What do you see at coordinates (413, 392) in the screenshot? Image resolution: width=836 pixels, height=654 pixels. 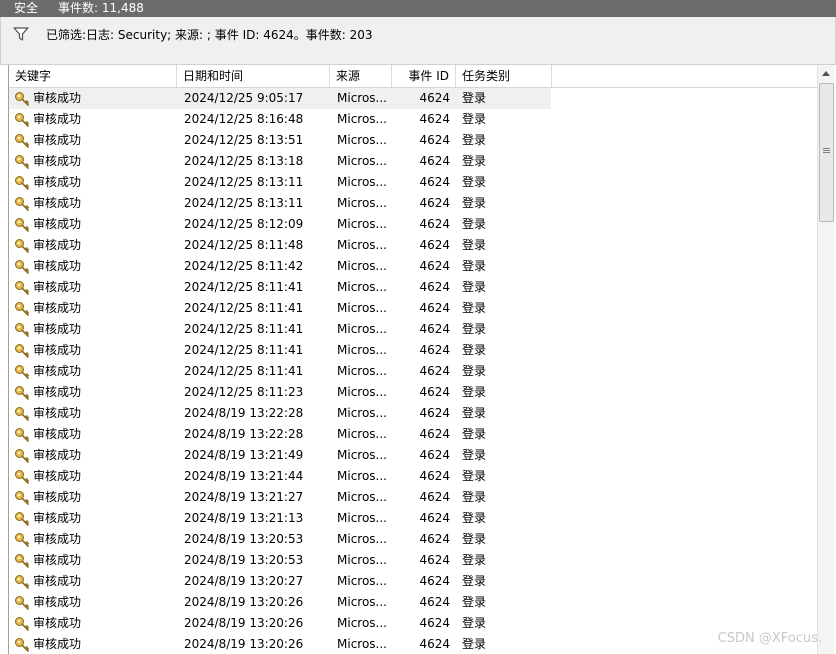 I see `event-row: 审核成功 2024/12/25 8:11:23 Micros... 4624 登录` at bounding box center [413, 392].